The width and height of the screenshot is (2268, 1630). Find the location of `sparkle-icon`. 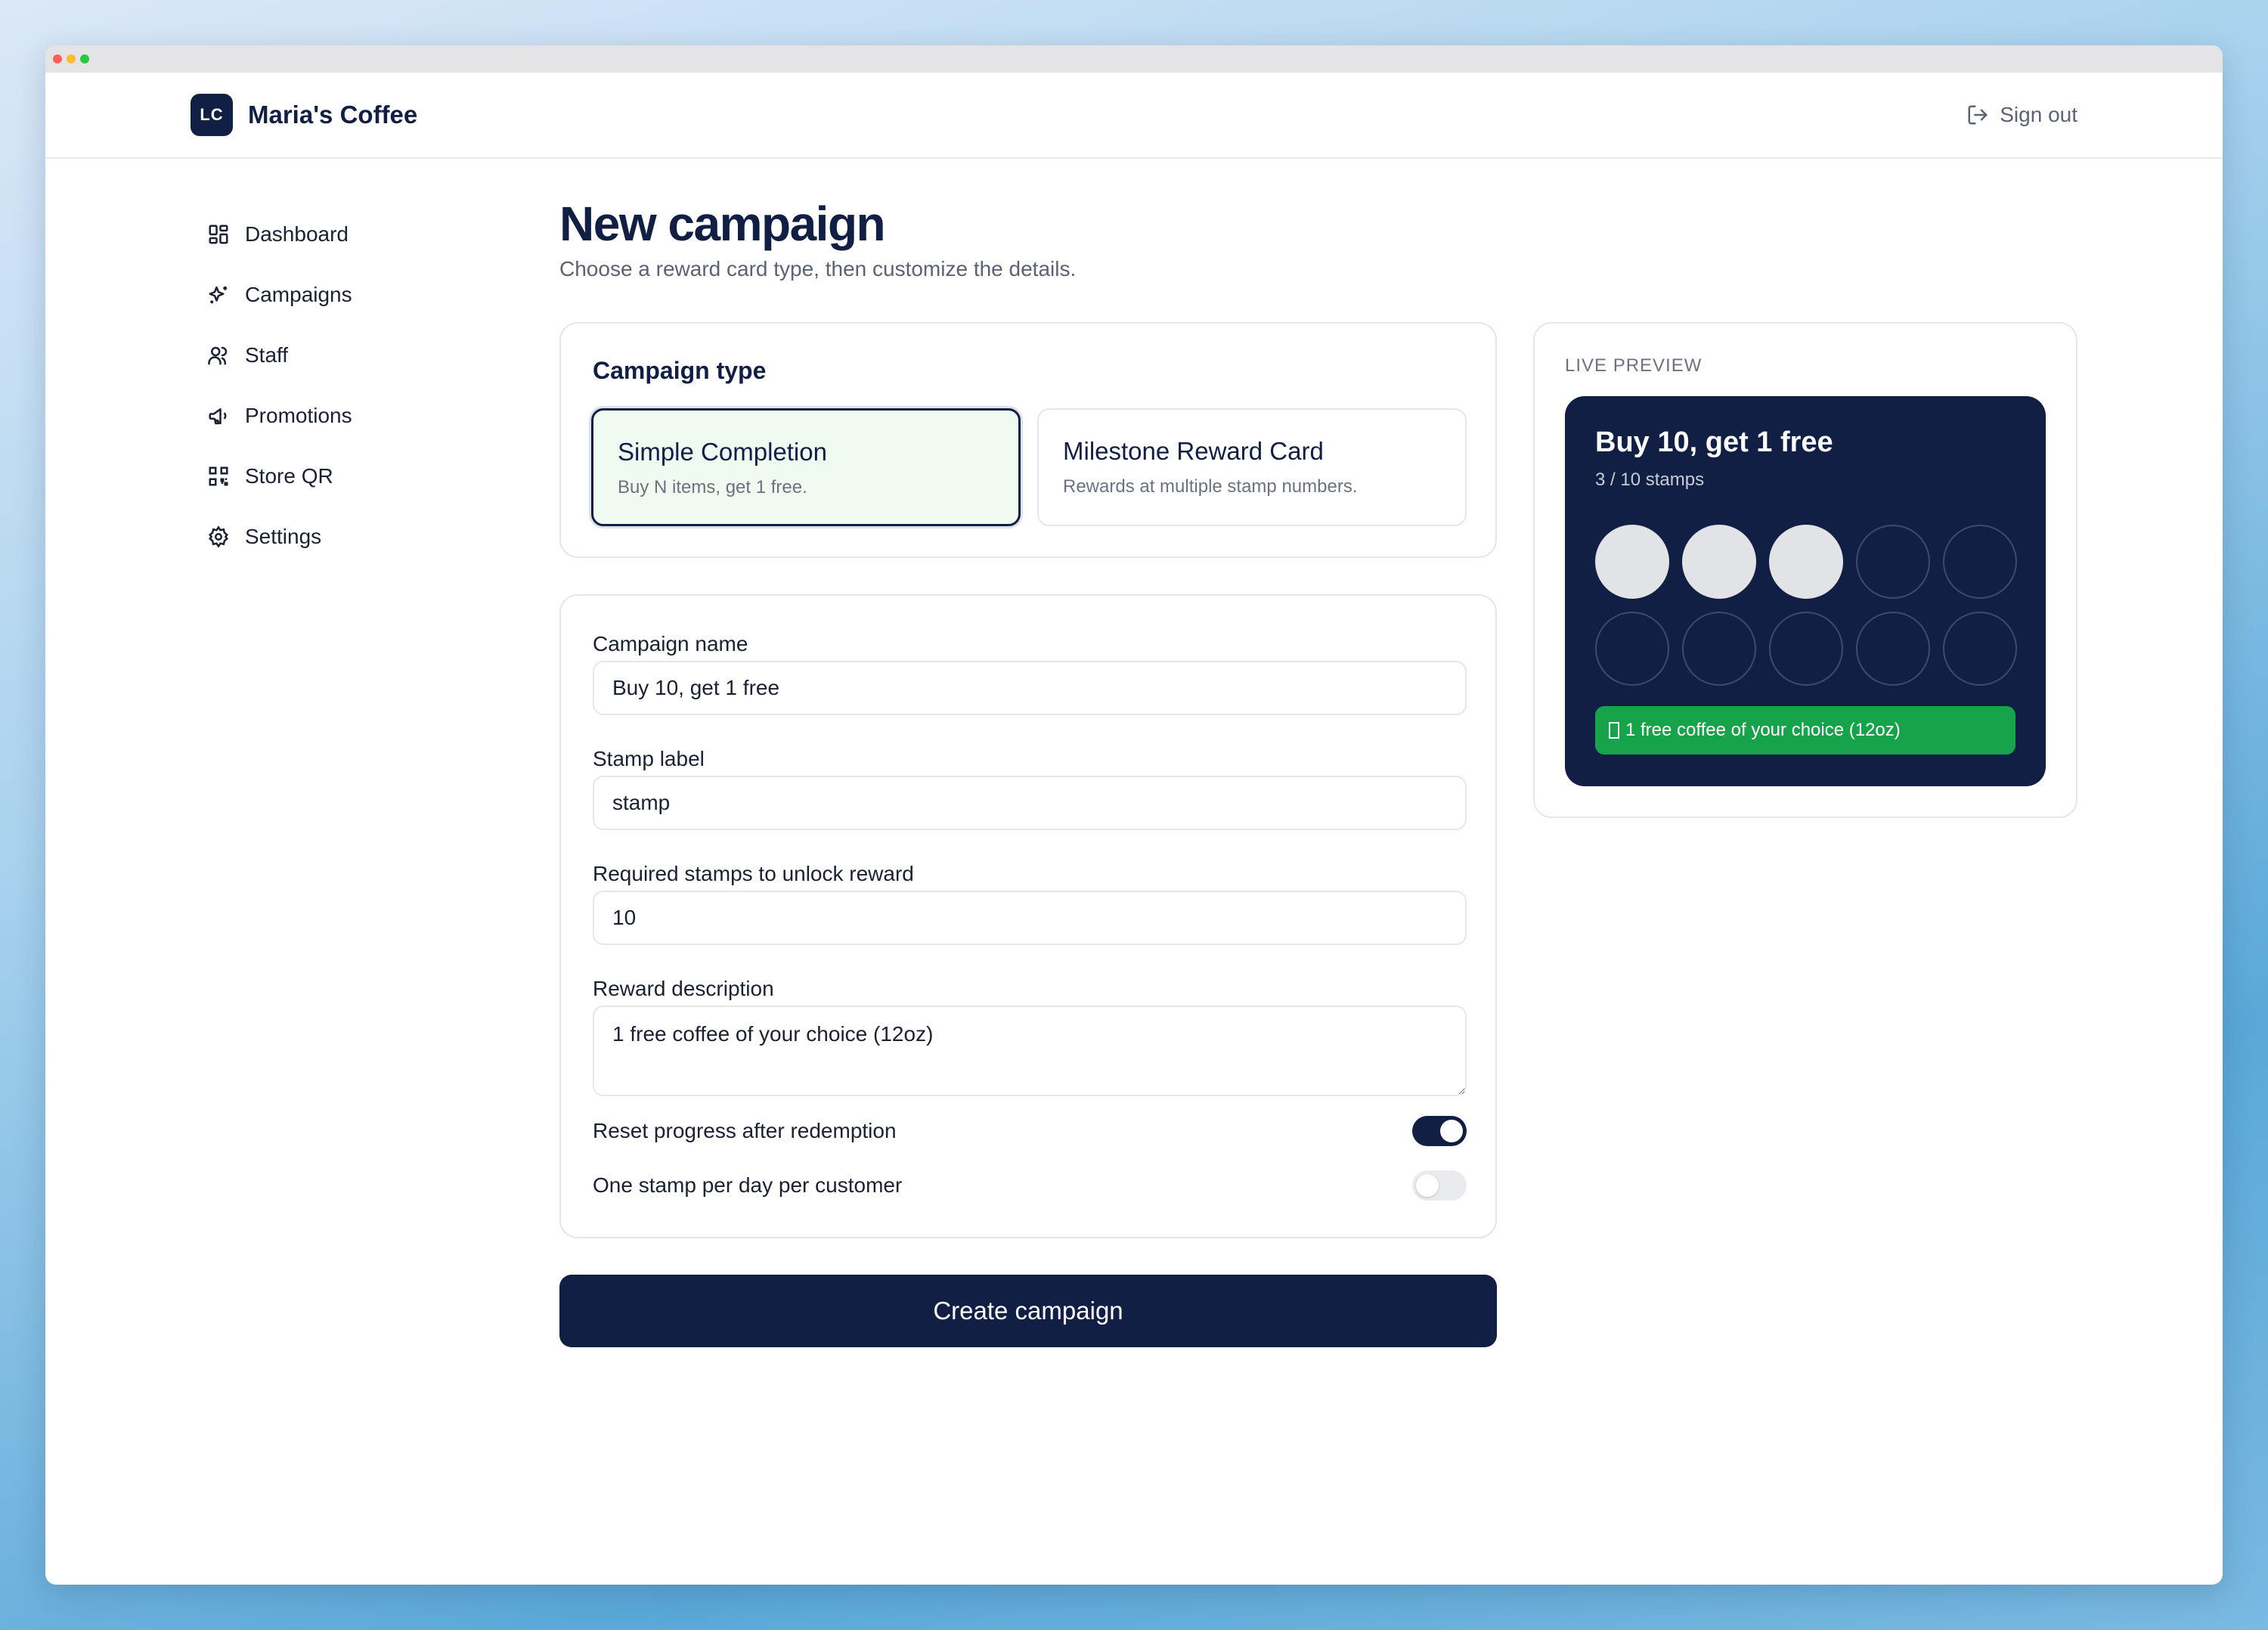

sparkle-icon is located at coordinates (219, 295).